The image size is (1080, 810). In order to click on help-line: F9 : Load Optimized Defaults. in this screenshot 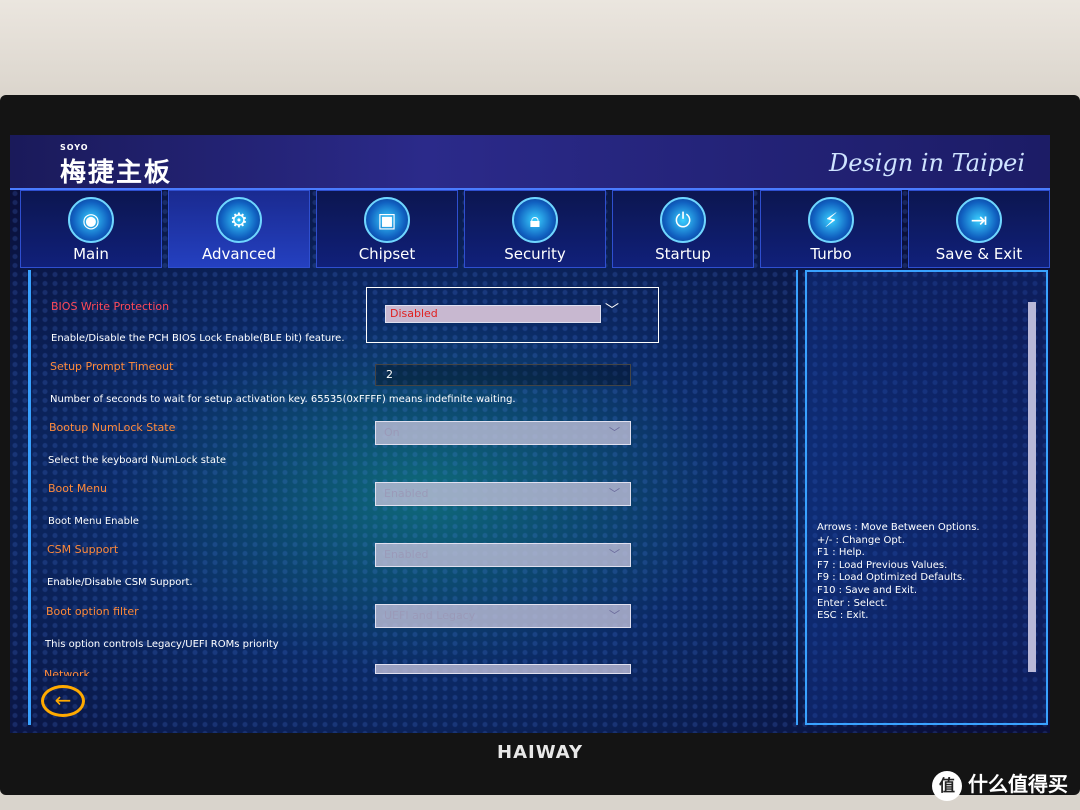, I will do `click(891, 578)`.